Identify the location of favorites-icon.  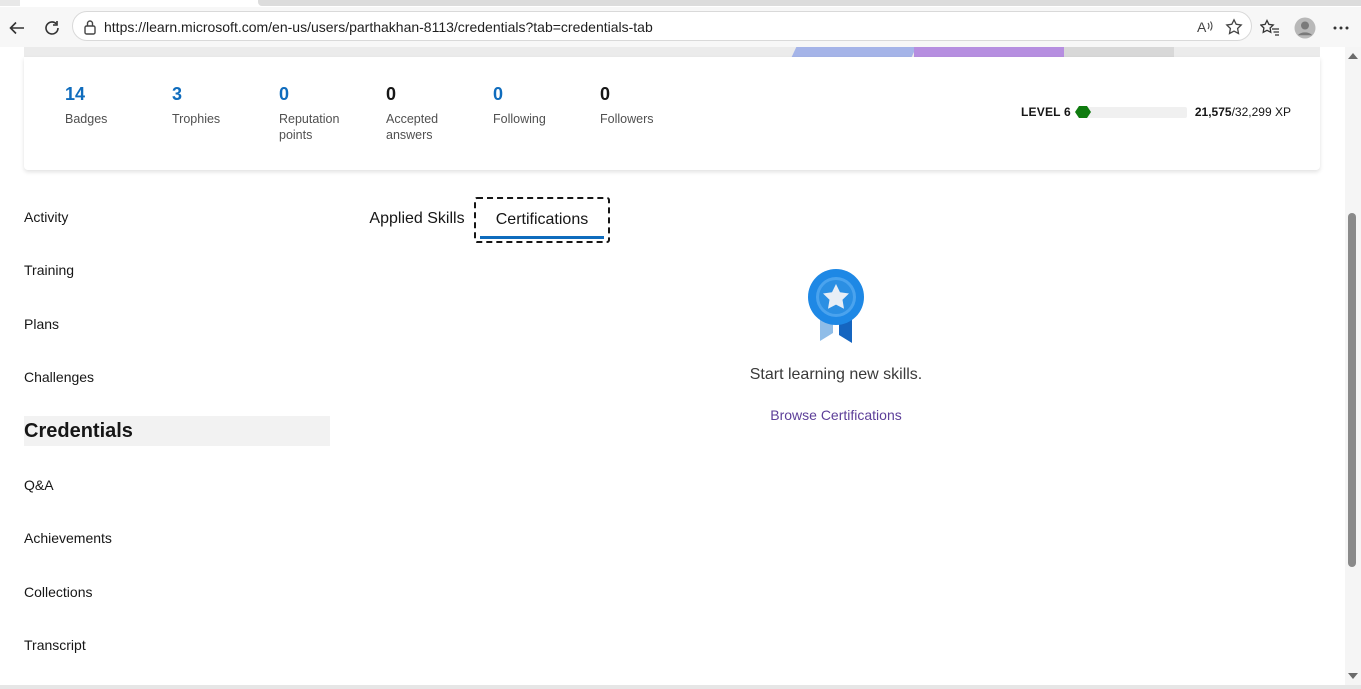
(1269, 27).